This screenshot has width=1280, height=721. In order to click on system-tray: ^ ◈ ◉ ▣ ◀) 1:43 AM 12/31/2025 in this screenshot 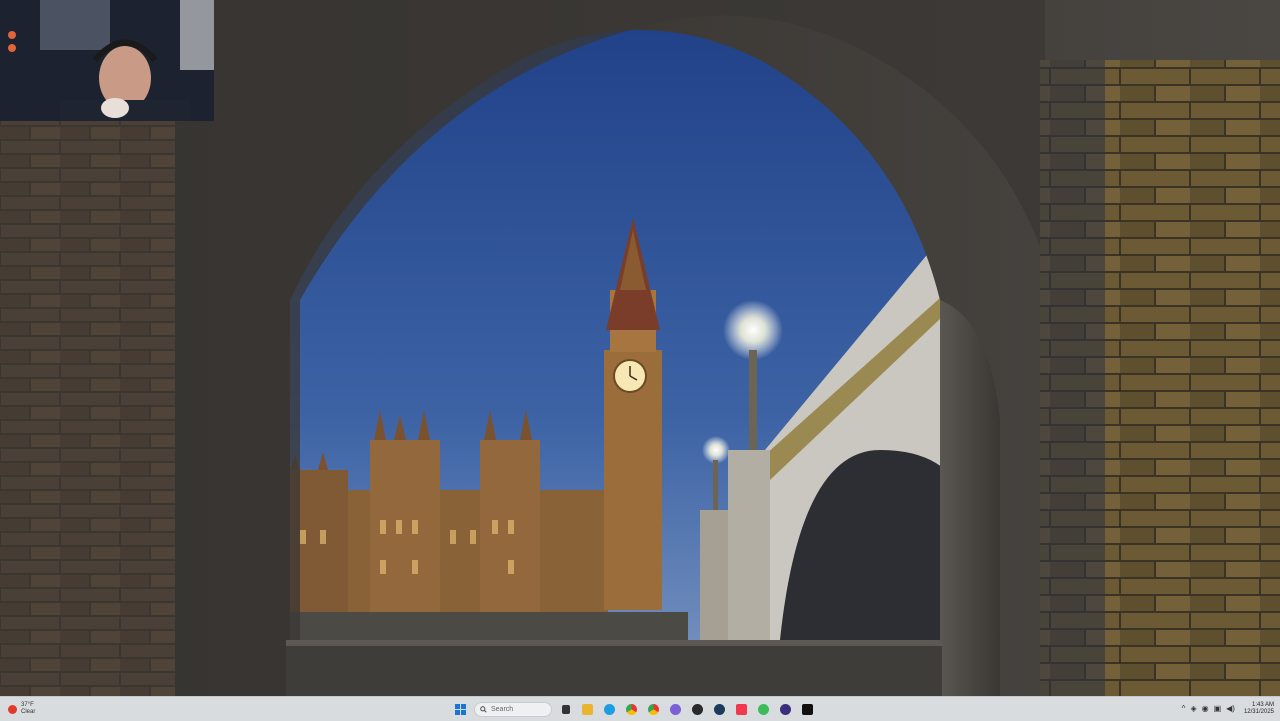, I will do `click(1228, 709)`.